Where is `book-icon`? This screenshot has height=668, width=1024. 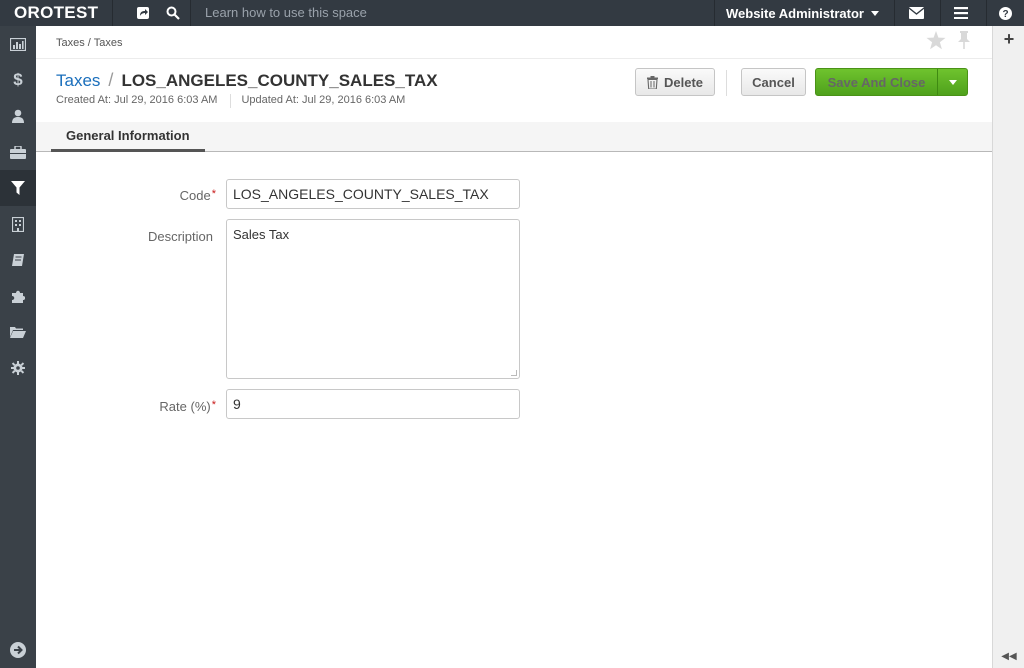 book-icon is located at coordinates (18, 260).